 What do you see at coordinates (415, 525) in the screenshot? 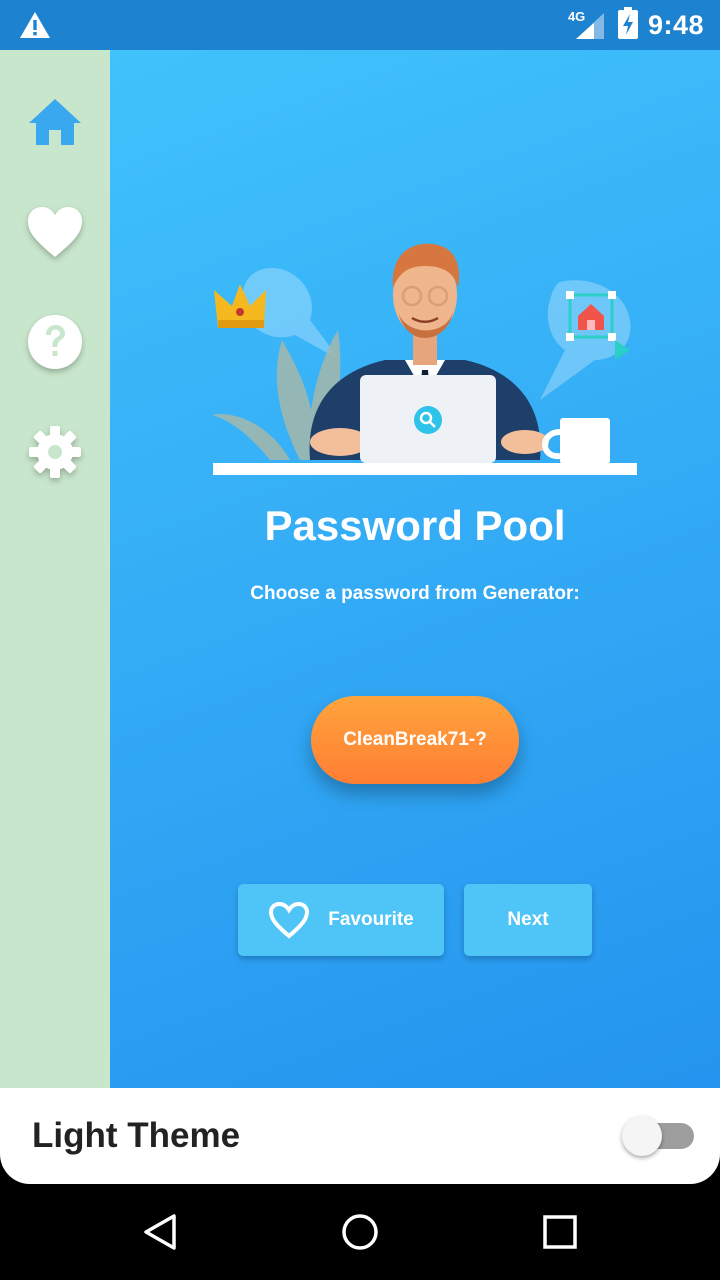
I see `page-title: Password Pool` at bounding box center [415, 525].